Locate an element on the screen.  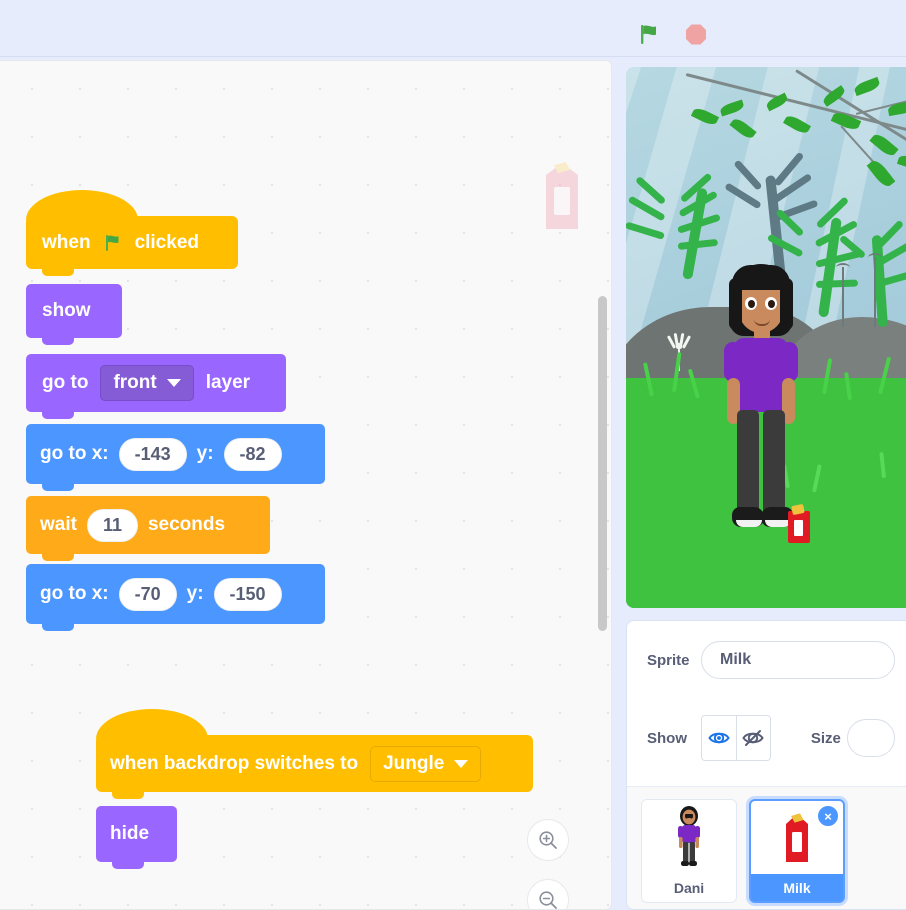
sprite-tile-milk: × Milk is located at coordinates (797, 851).